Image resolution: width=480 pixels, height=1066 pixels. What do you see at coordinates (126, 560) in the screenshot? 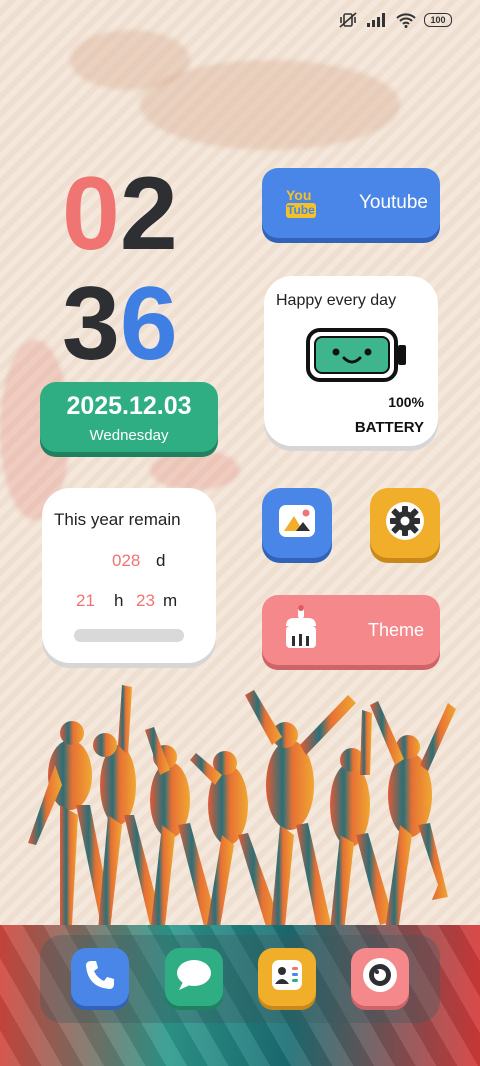
I see `days-value: 028` at bounding box center [126, 560].